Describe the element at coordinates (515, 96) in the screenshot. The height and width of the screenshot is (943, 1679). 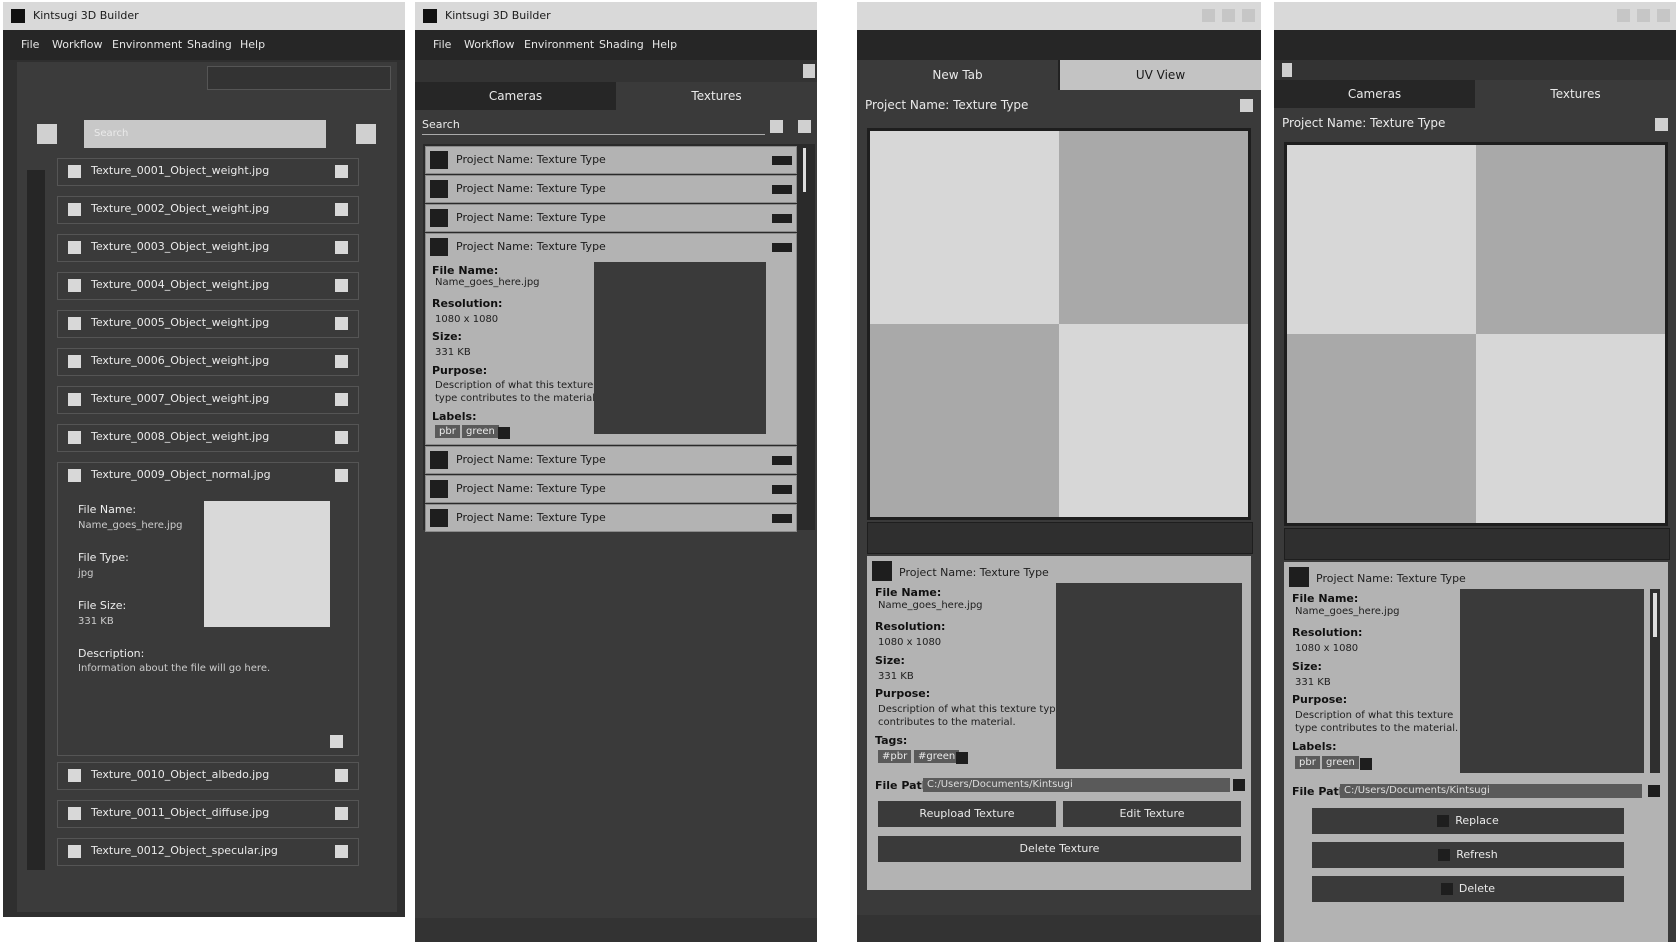
I see `tab-cameras: Cameras` at that location.